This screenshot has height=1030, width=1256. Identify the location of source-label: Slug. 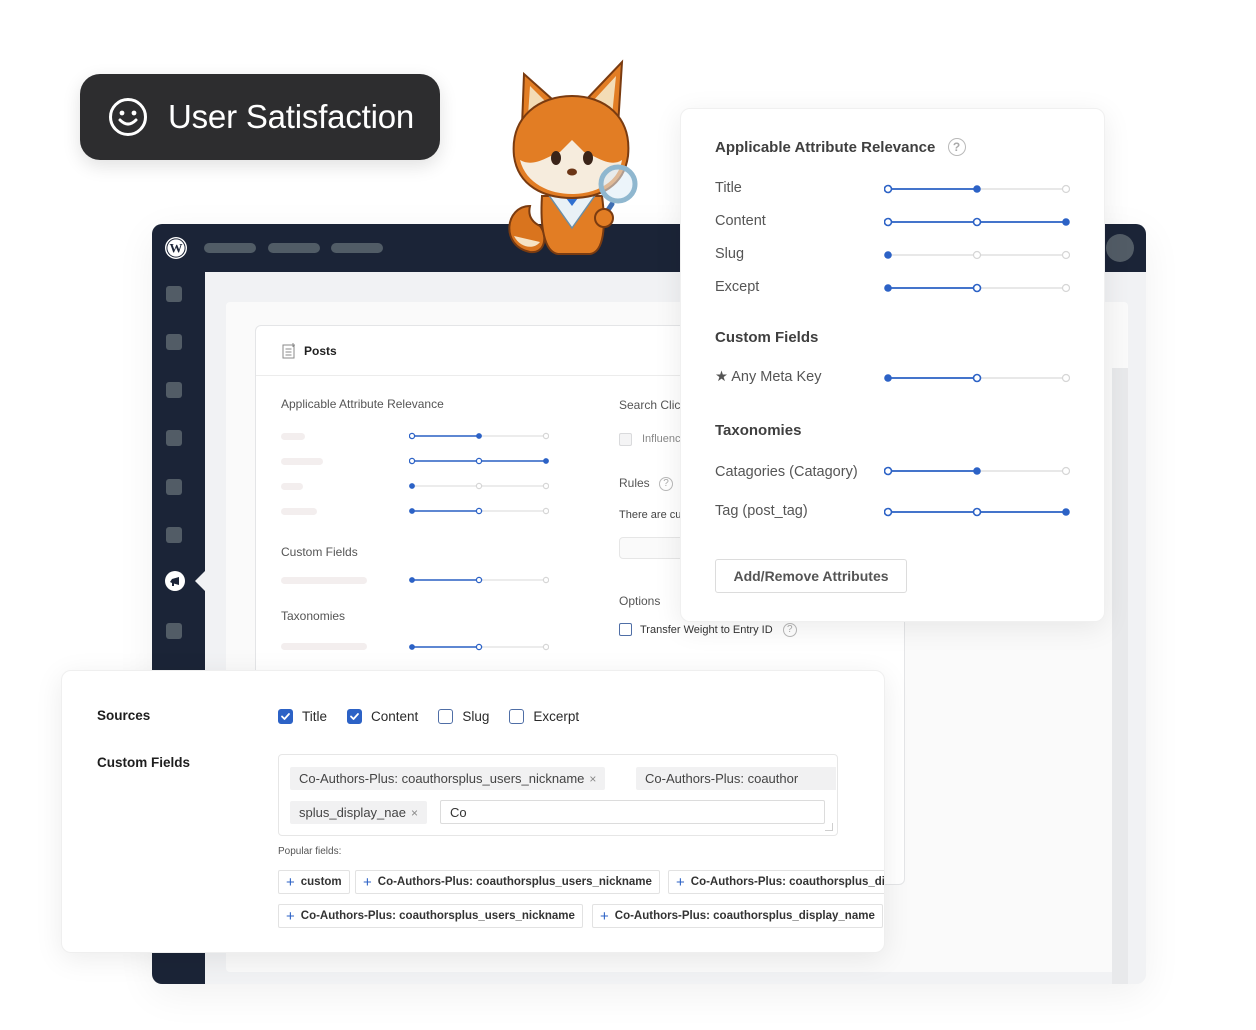
(476, 716).